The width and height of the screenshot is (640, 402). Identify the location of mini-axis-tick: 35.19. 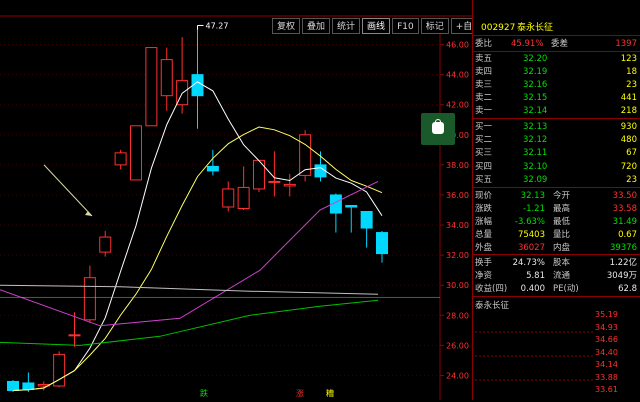
(606, 314).